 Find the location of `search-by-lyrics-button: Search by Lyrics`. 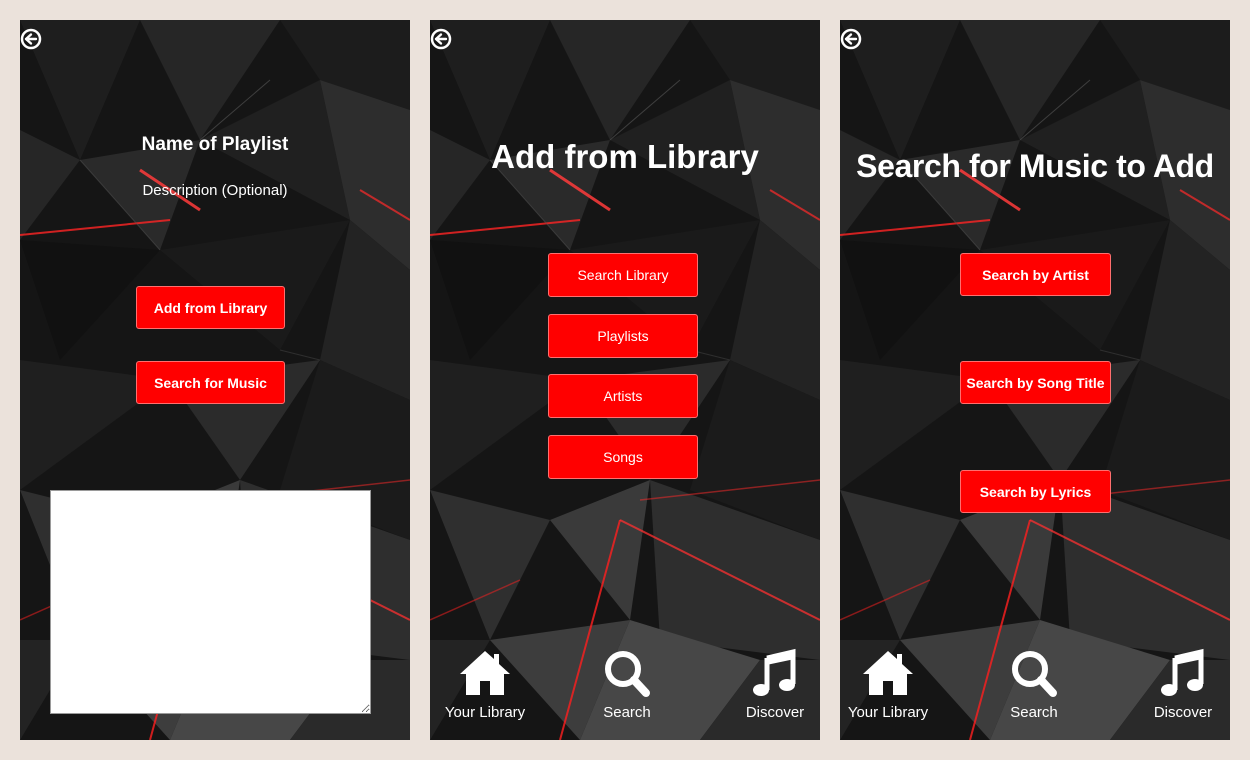

search-by-lyrics-button: Search by Lyrics is located at coordinates (1035, 491).